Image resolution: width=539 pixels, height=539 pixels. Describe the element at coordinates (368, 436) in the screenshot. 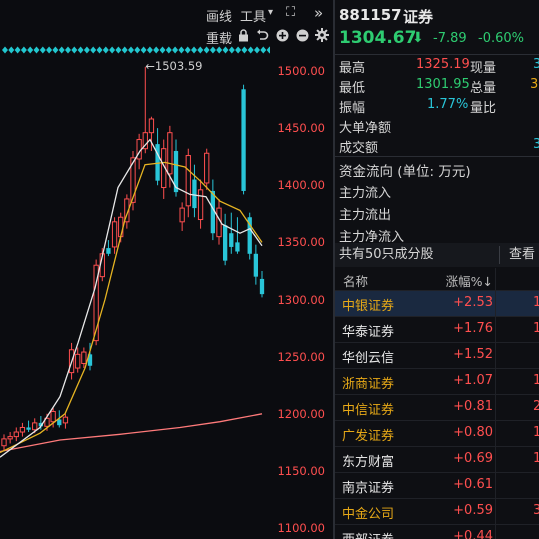

I see `stock-name: 广发证券` at that location.